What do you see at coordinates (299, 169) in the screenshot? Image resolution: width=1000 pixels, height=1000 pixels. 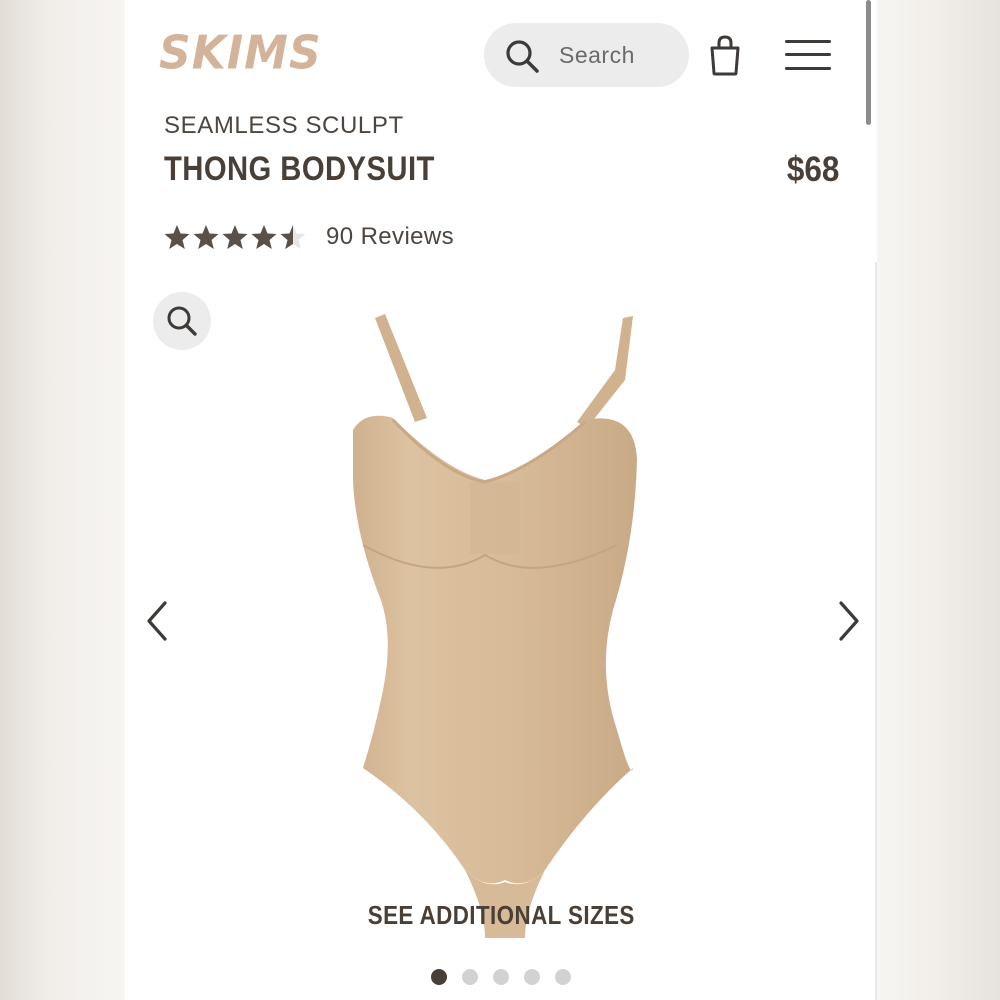 I see `product-title: THONG BODYSUIT` at bounding box center [299, 169].